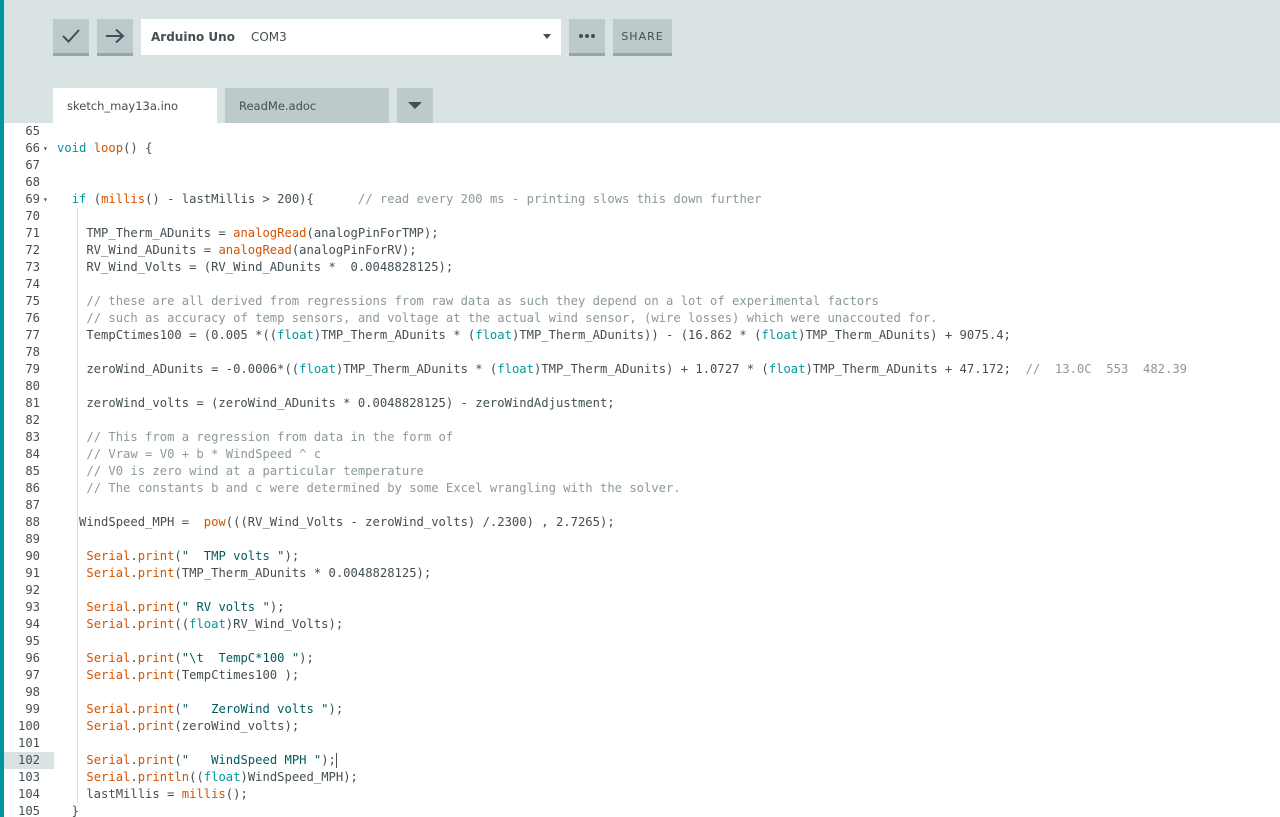  I want to click on line-number: 87, so click(32, 505).